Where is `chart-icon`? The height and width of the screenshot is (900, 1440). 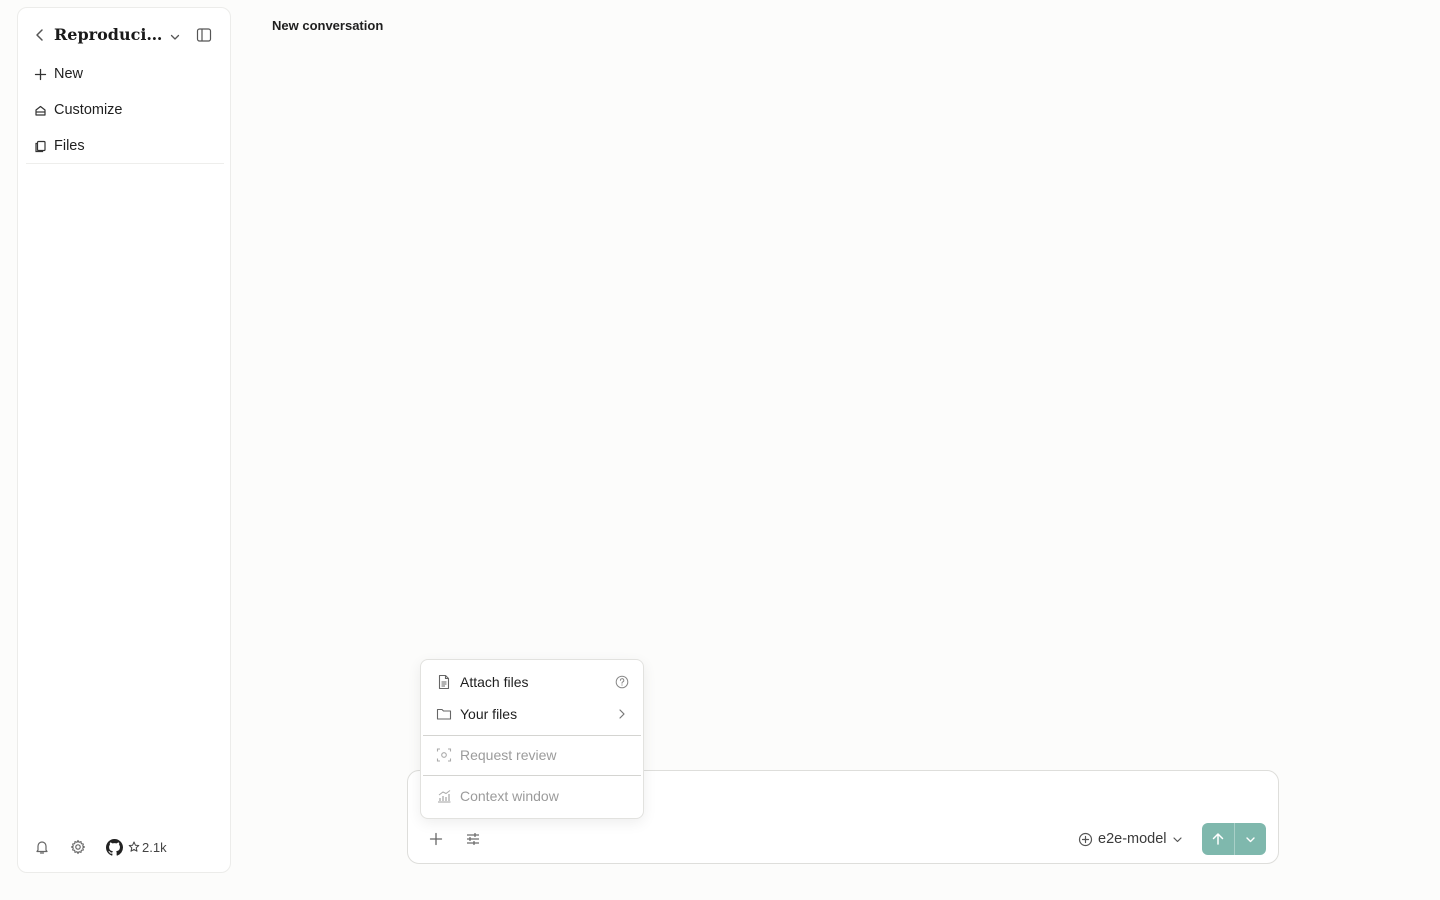
chart-icon is located at coordinates (444, 796).